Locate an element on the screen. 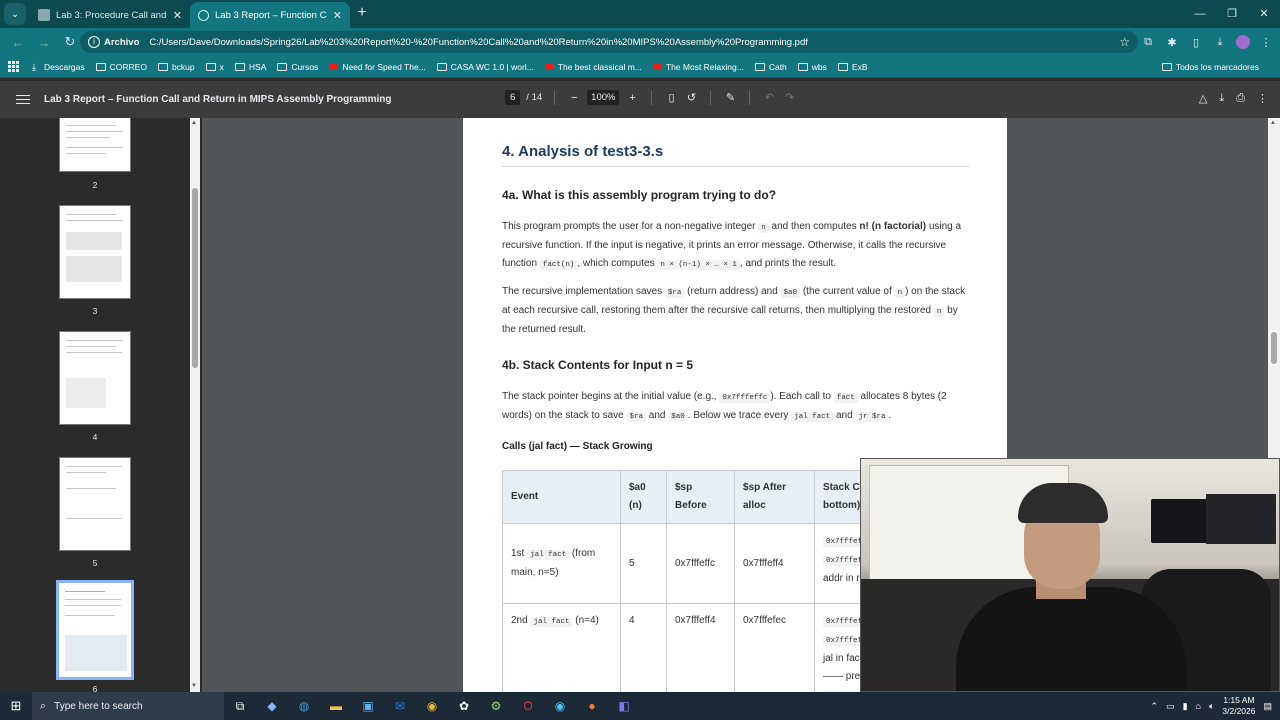  bookmark-star-icon: ☆ is located at coordinates (1124, 42).